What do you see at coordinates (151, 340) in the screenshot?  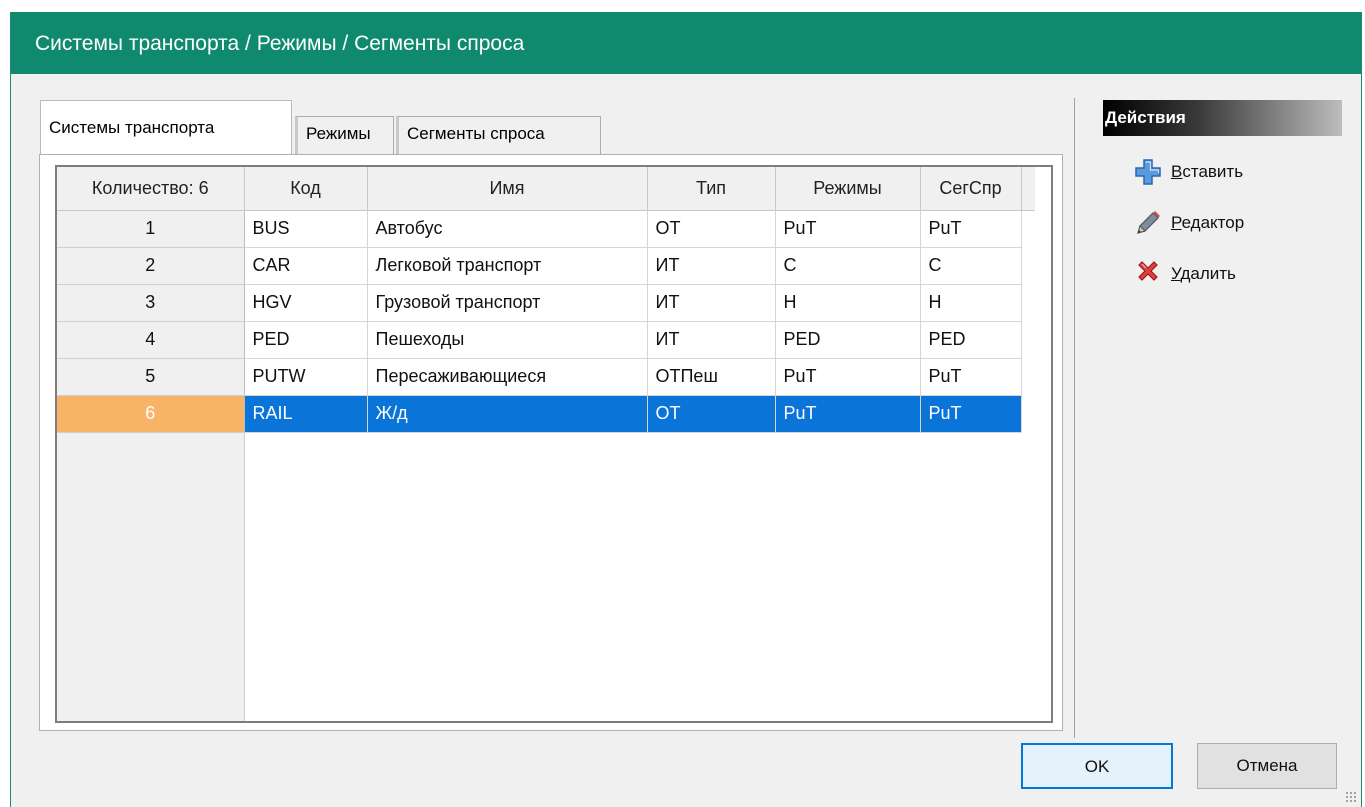 I see `row-number: 4` at bounding box center [151, 340].